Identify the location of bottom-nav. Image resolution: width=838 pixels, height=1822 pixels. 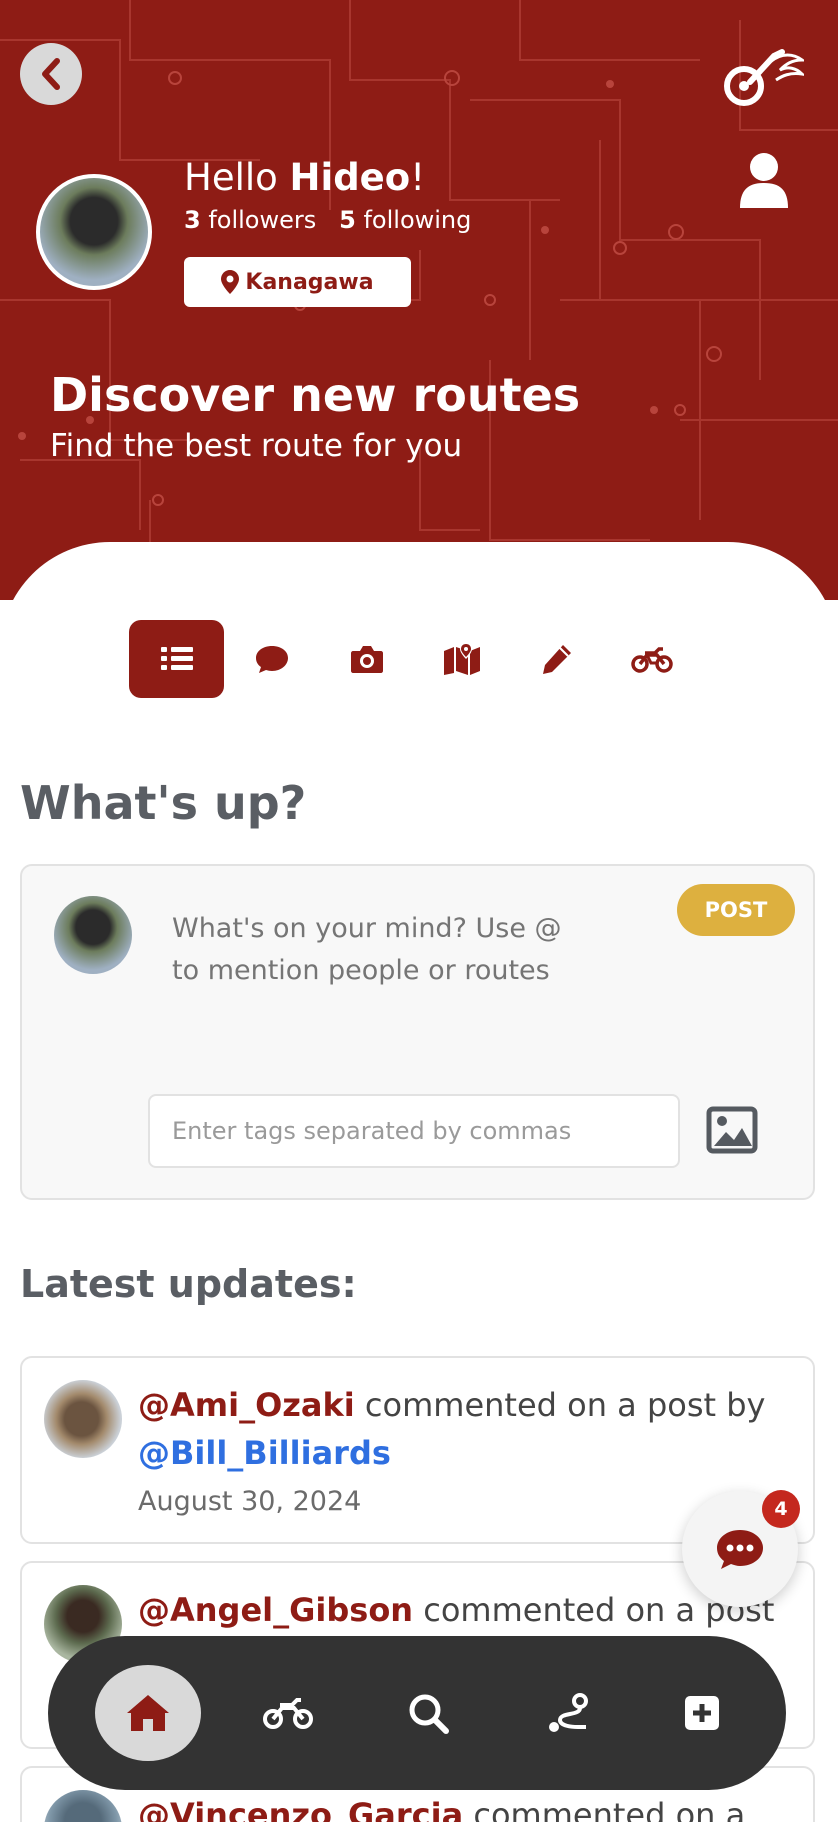
(417, 1713).